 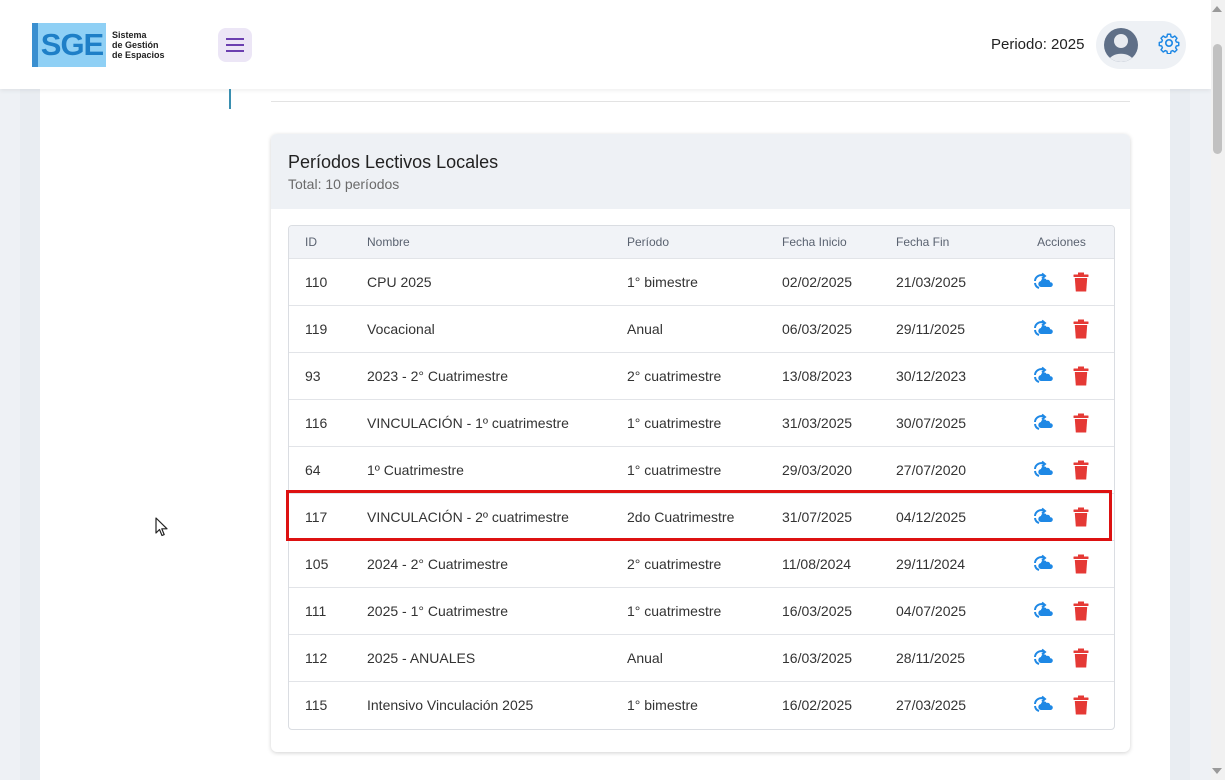 What do you see at coordinates (138, 55) in the screenshot?
I see `logo-line: de Espacios` at bounding box center [138, 55].